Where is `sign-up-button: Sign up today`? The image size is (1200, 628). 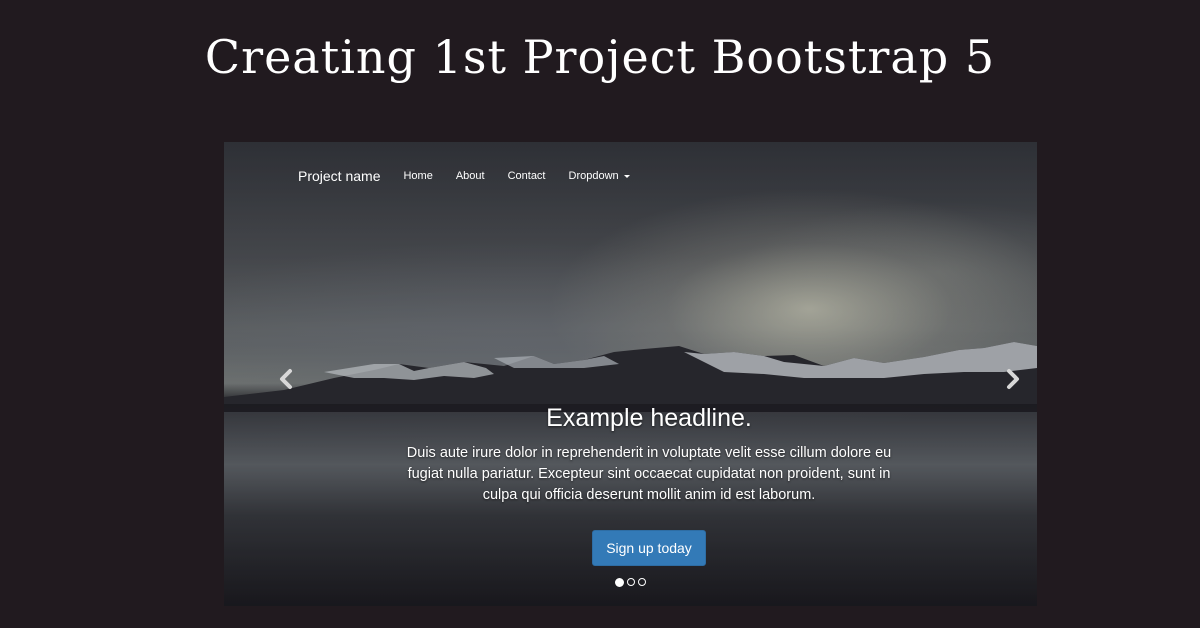
sign-up-button: Sign up today is located at coordinates (649, 548).